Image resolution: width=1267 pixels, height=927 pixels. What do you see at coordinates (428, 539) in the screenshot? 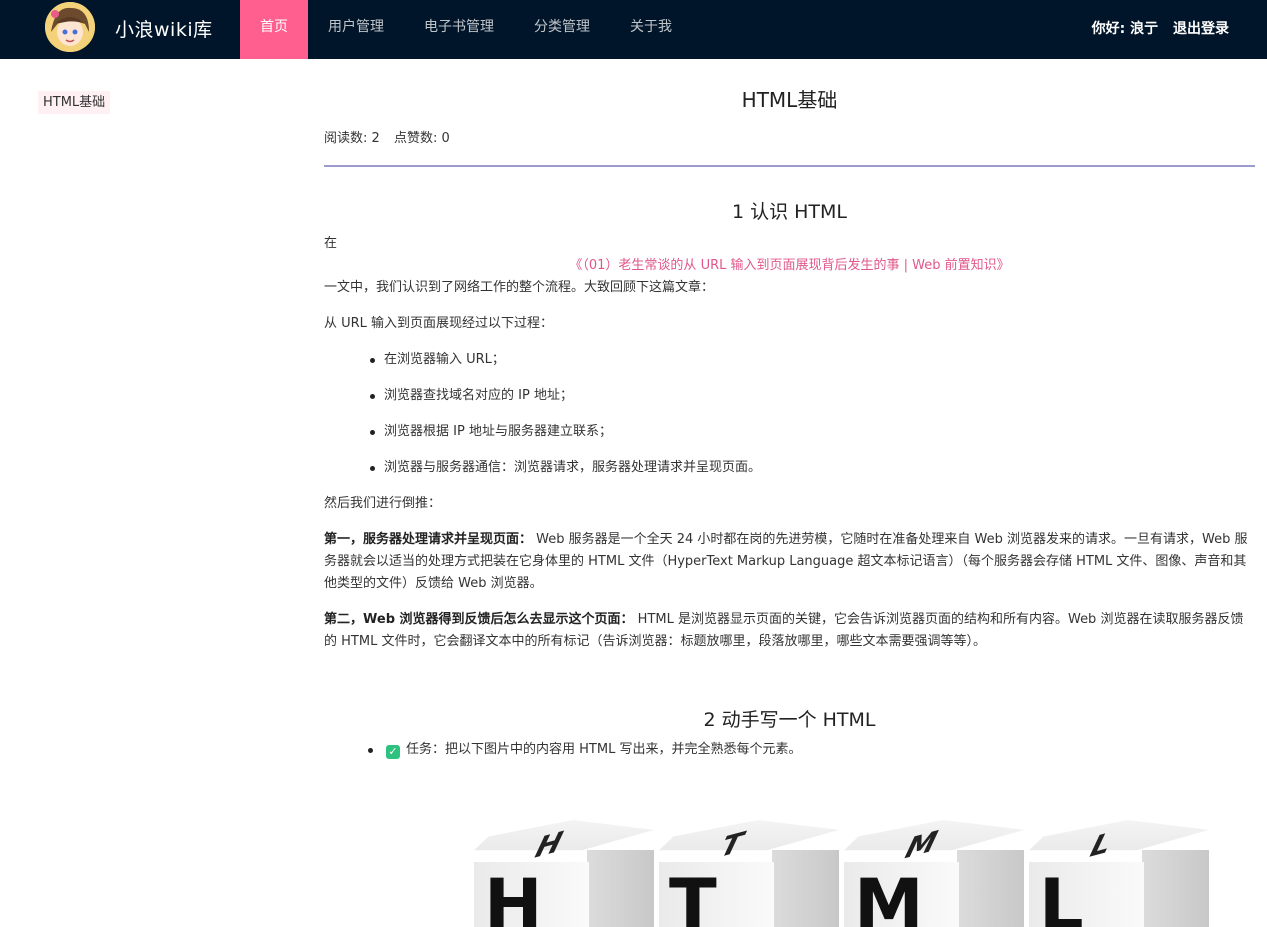
I see `point-one-bold: 第一，服务器处理请求并呈现页面：` at bounding box center [428, 539].